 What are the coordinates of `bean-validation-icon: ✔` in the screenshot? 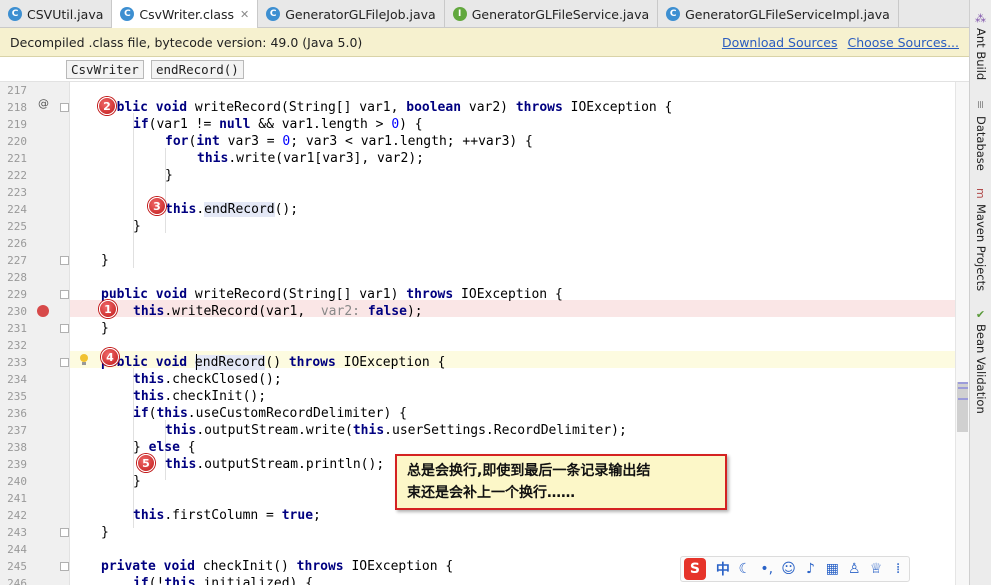 It's located at (980, 314).